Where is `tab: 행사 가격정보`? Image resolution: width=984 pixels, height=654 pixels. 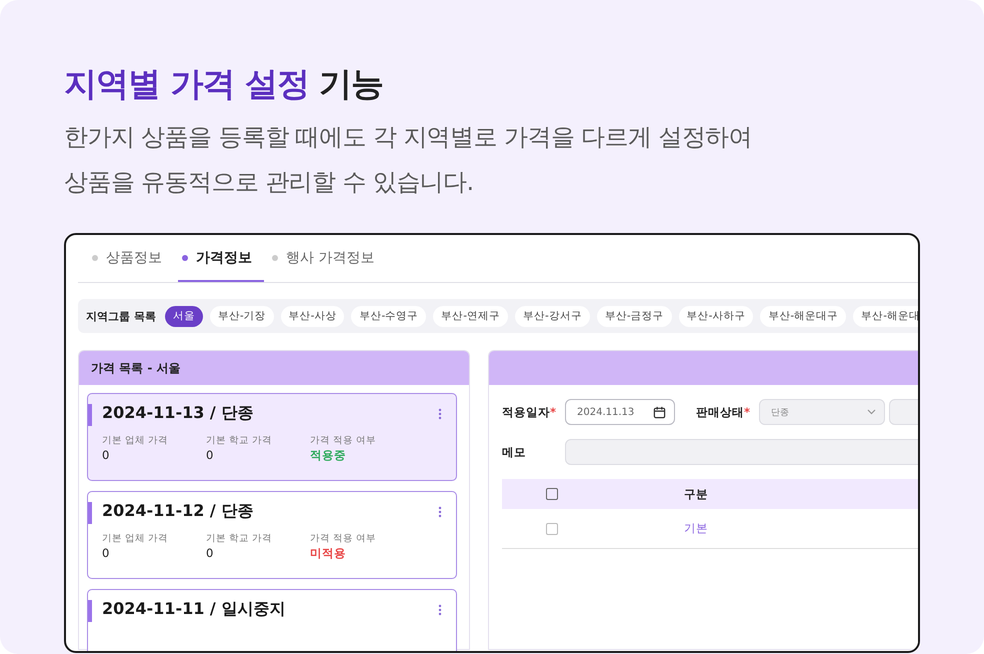 tab: 행사 가격정보 is located at coordinates (327, 258).